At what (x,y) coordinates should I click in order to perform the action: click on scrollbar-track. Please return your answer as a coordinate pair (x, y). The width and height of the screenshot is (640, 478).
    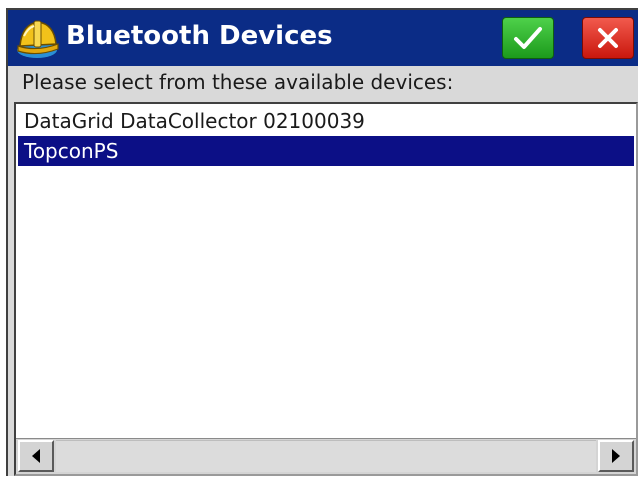
    Looking at the image, I should click on (326, 456).